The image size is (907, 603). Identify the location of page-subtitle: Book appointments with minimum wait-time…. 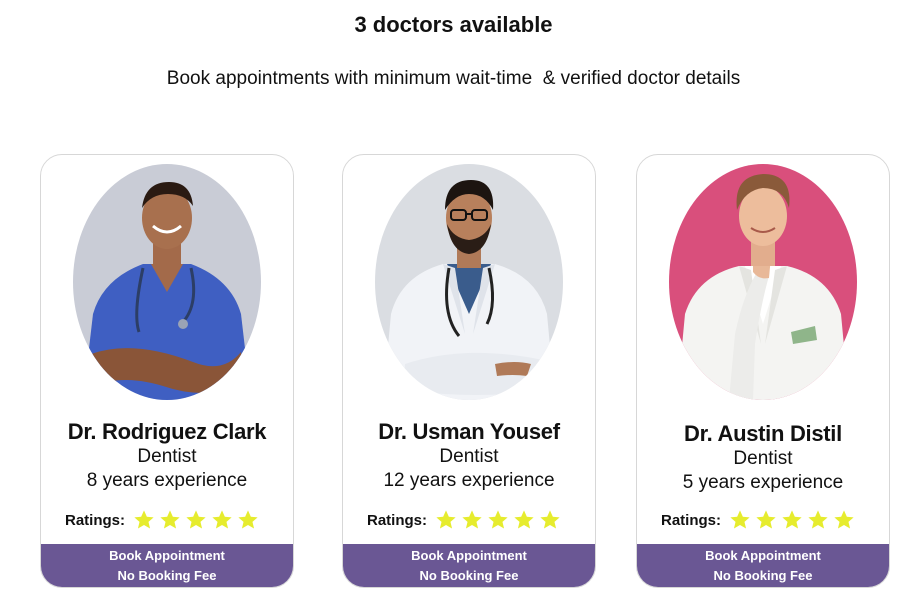
(453, 78).